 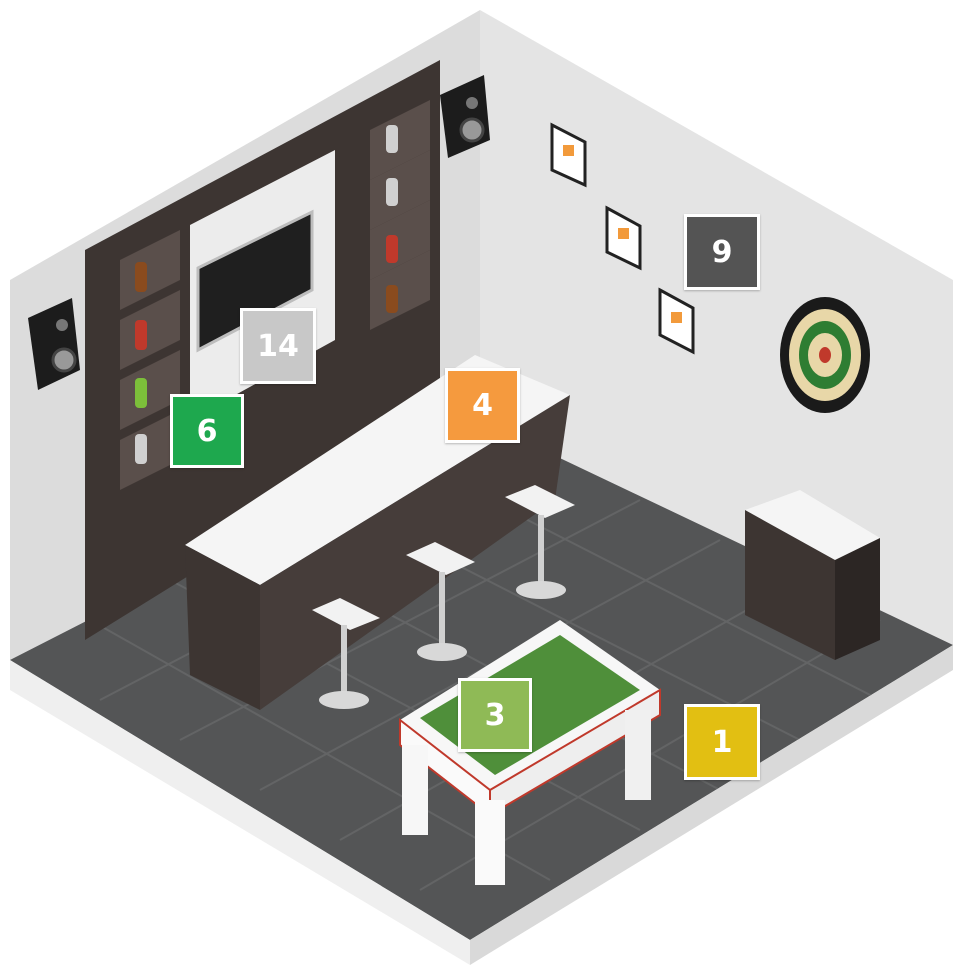 What do you see at coordinates (722, 742) in the screenshot?
I see `badge-1: 1` at bounding box center [722, 742].